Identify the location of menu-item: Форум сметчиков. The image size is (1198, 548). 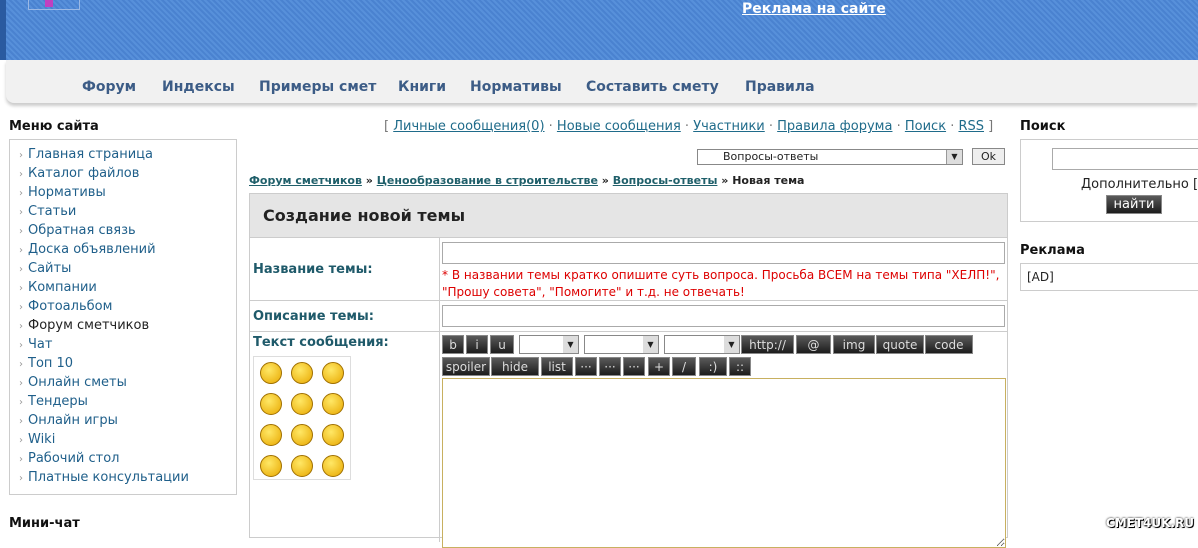
(84, 325).